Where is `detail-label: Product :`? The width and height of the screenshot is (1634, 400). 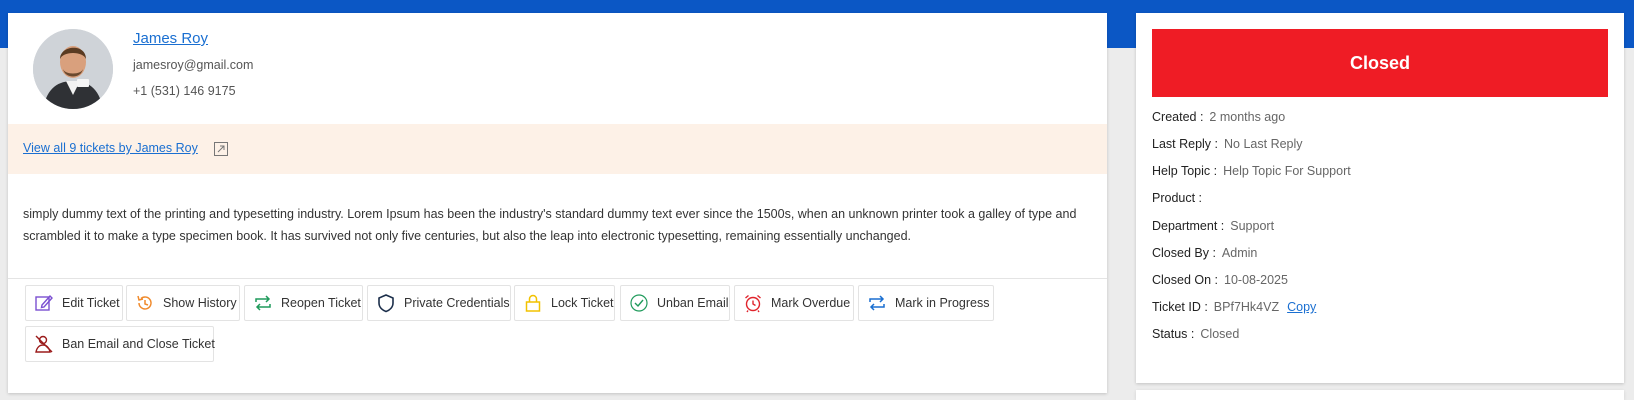 detail-label: Product : is located at coordinates (1177, 198).